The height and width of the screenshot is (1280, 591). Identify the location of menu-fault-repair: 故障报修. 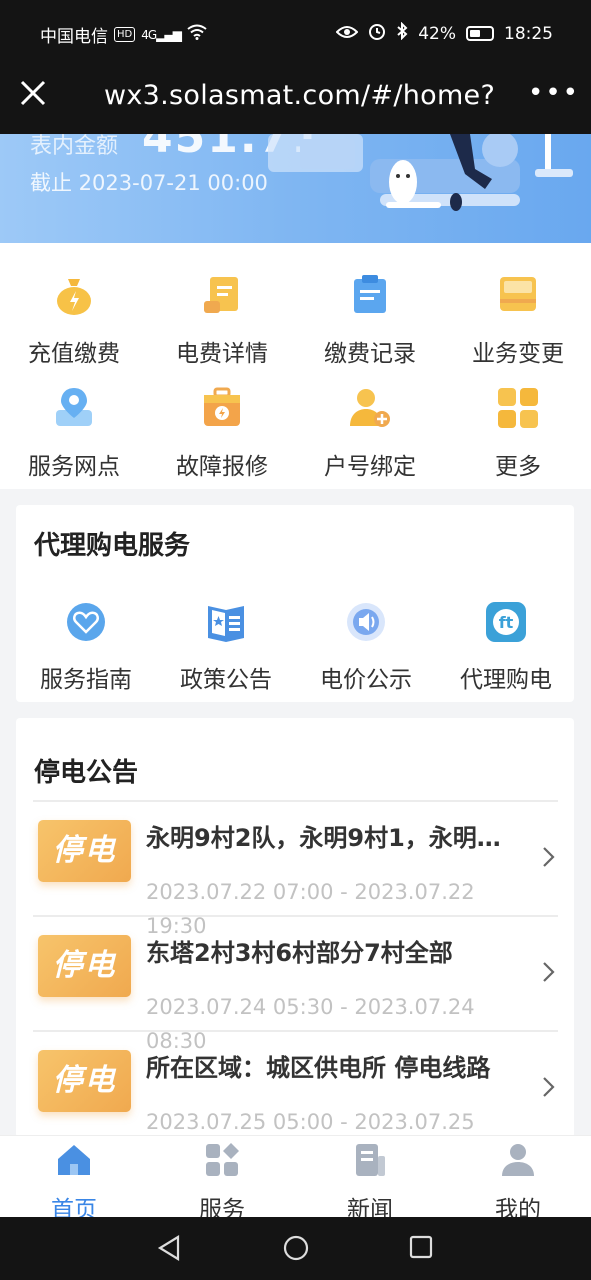
(222, 433).